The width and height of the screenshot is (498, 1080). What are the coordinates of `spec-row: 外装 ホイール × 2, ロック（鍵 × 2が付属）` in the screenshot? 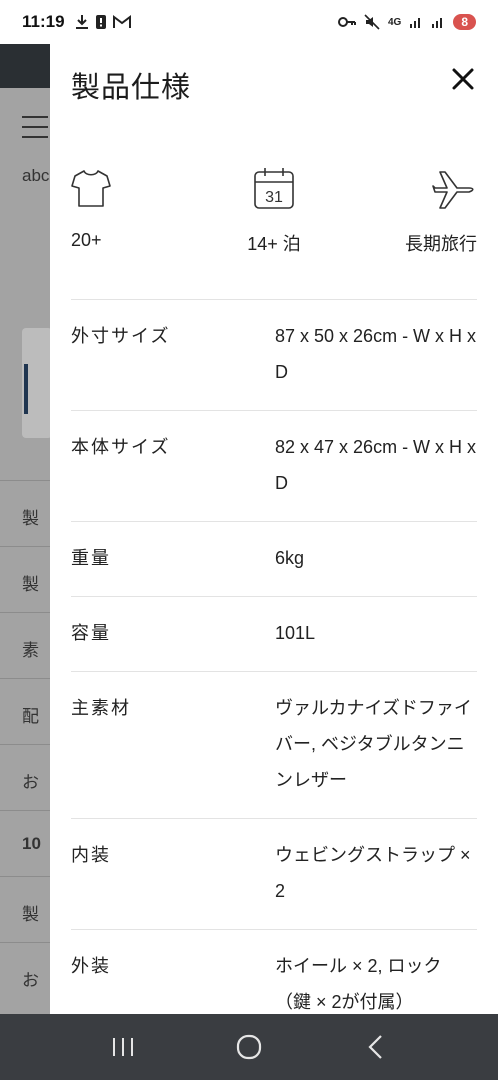 It's located at (274, 972).